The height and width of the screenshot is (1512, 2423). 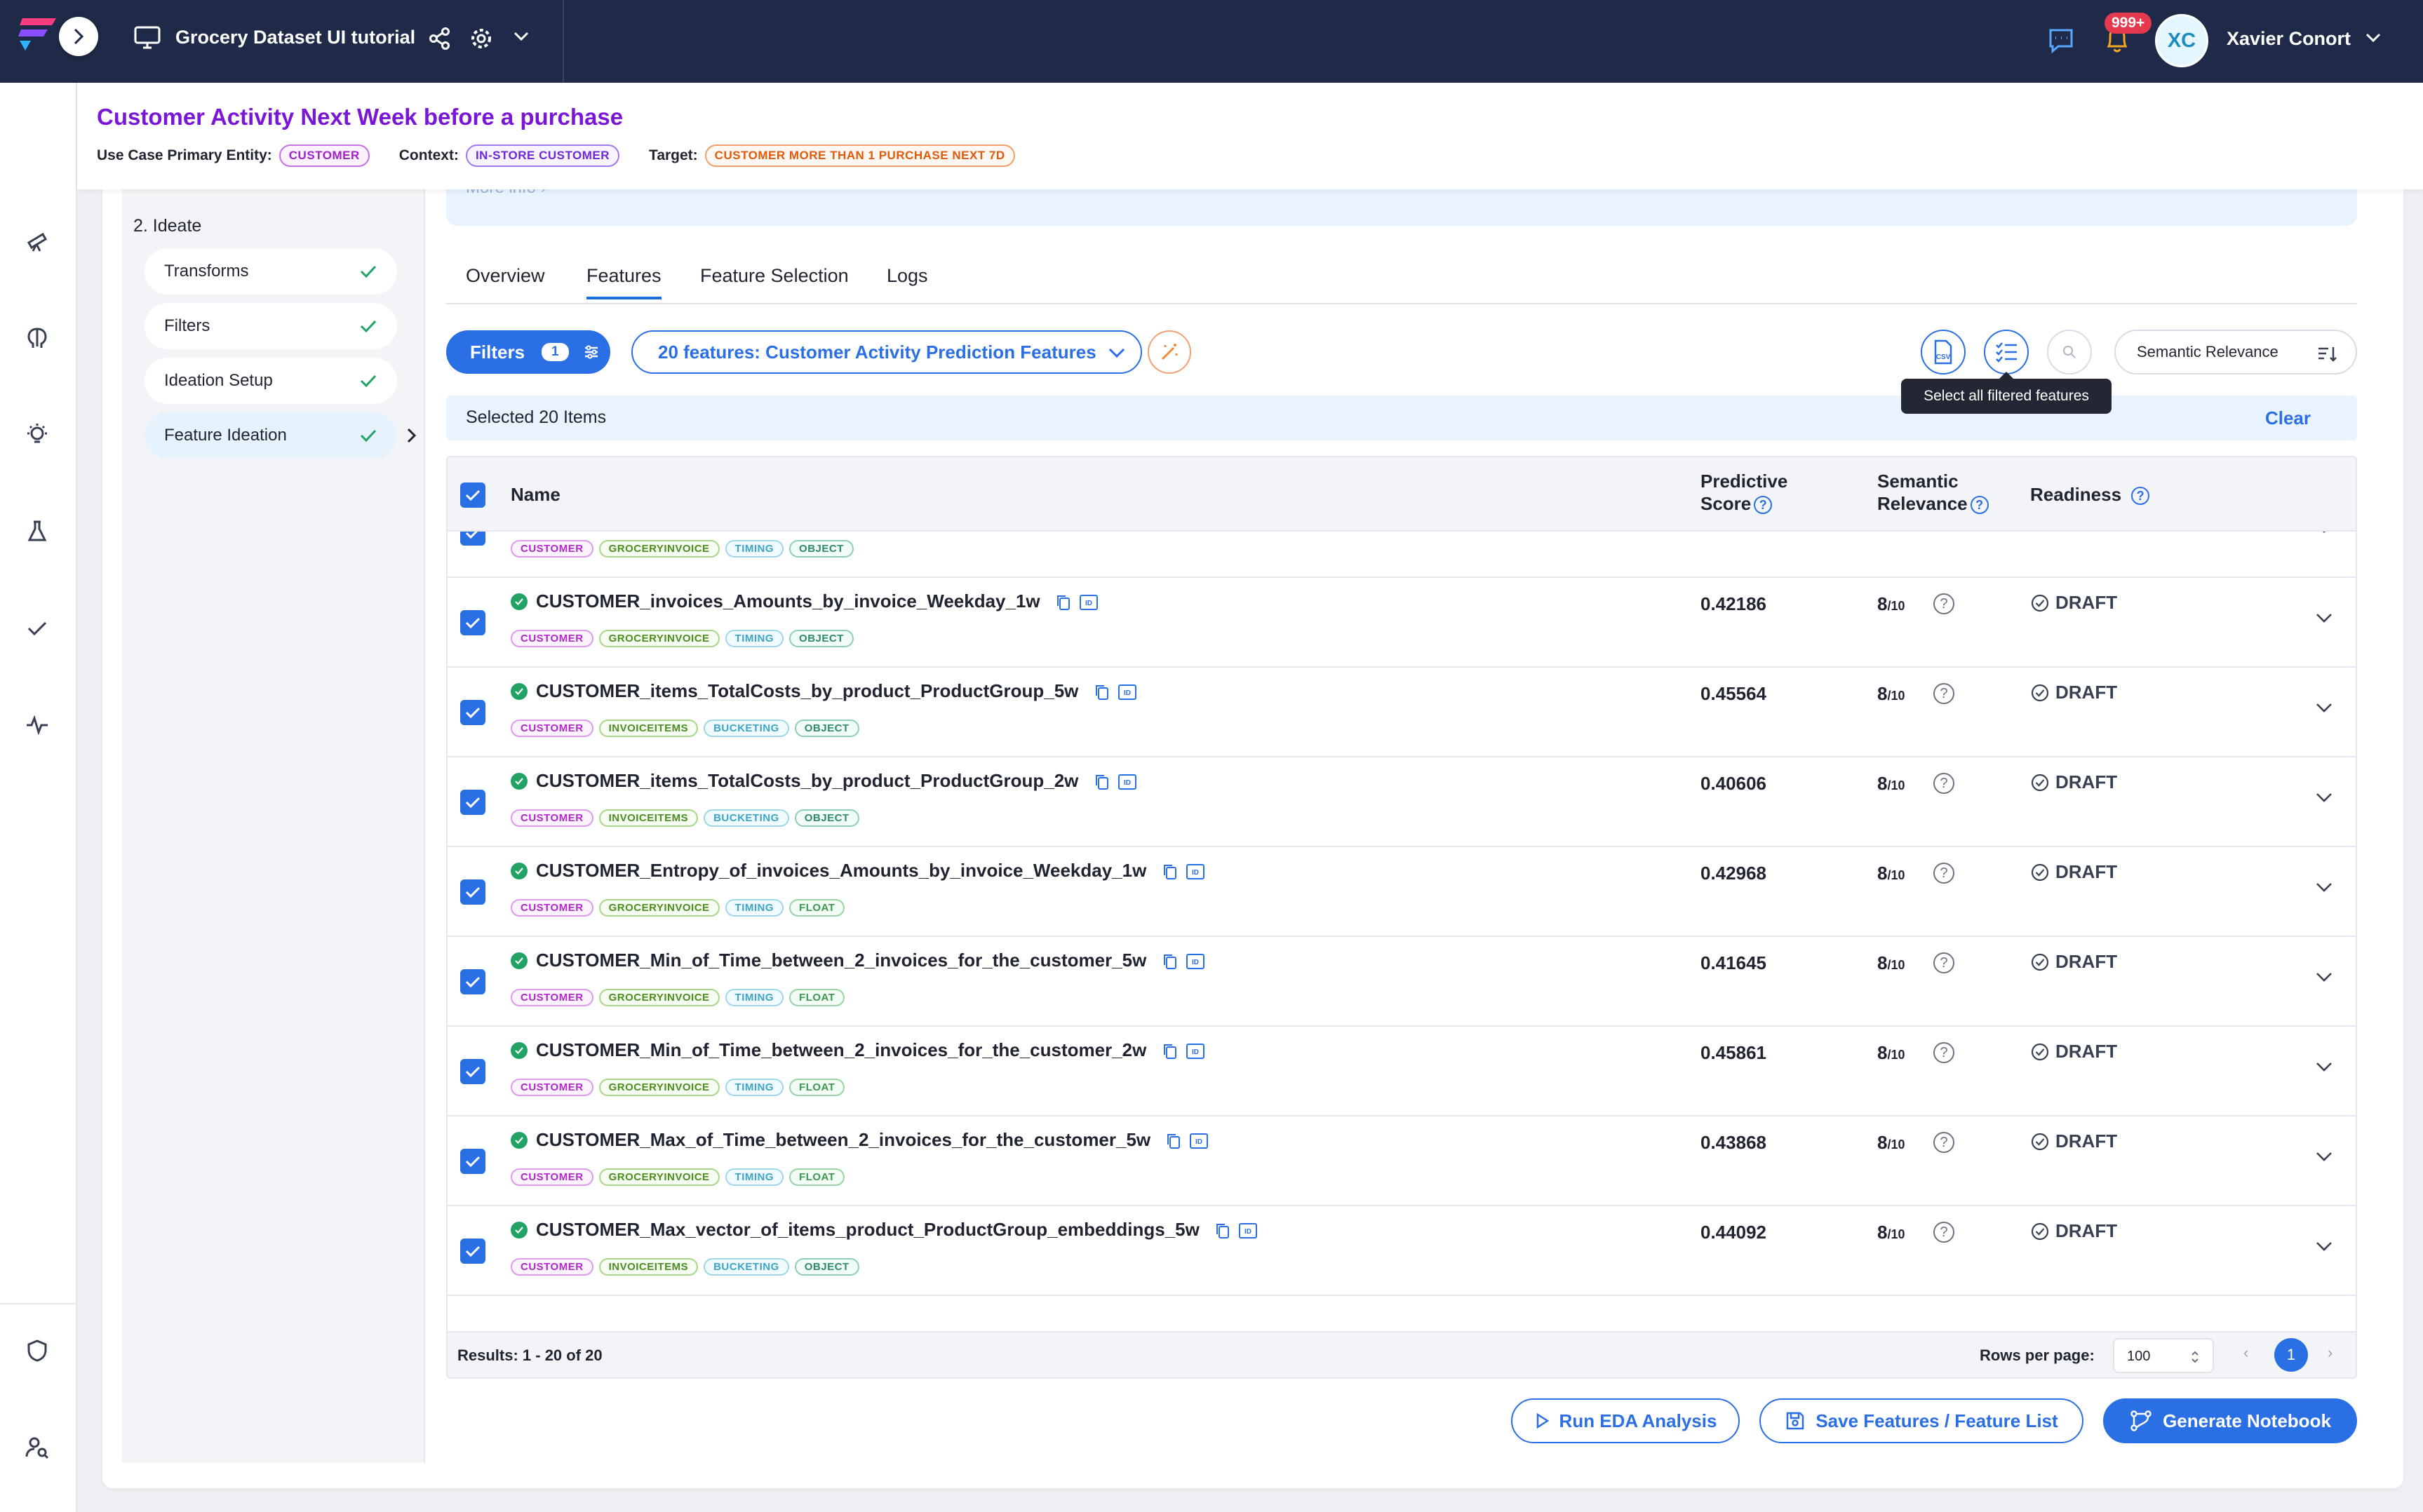 What do you see at coordinates (2236, 352) in the screenshot?
I see `sort-select: Semantic Relevance` at bounding box center [2236, 352].